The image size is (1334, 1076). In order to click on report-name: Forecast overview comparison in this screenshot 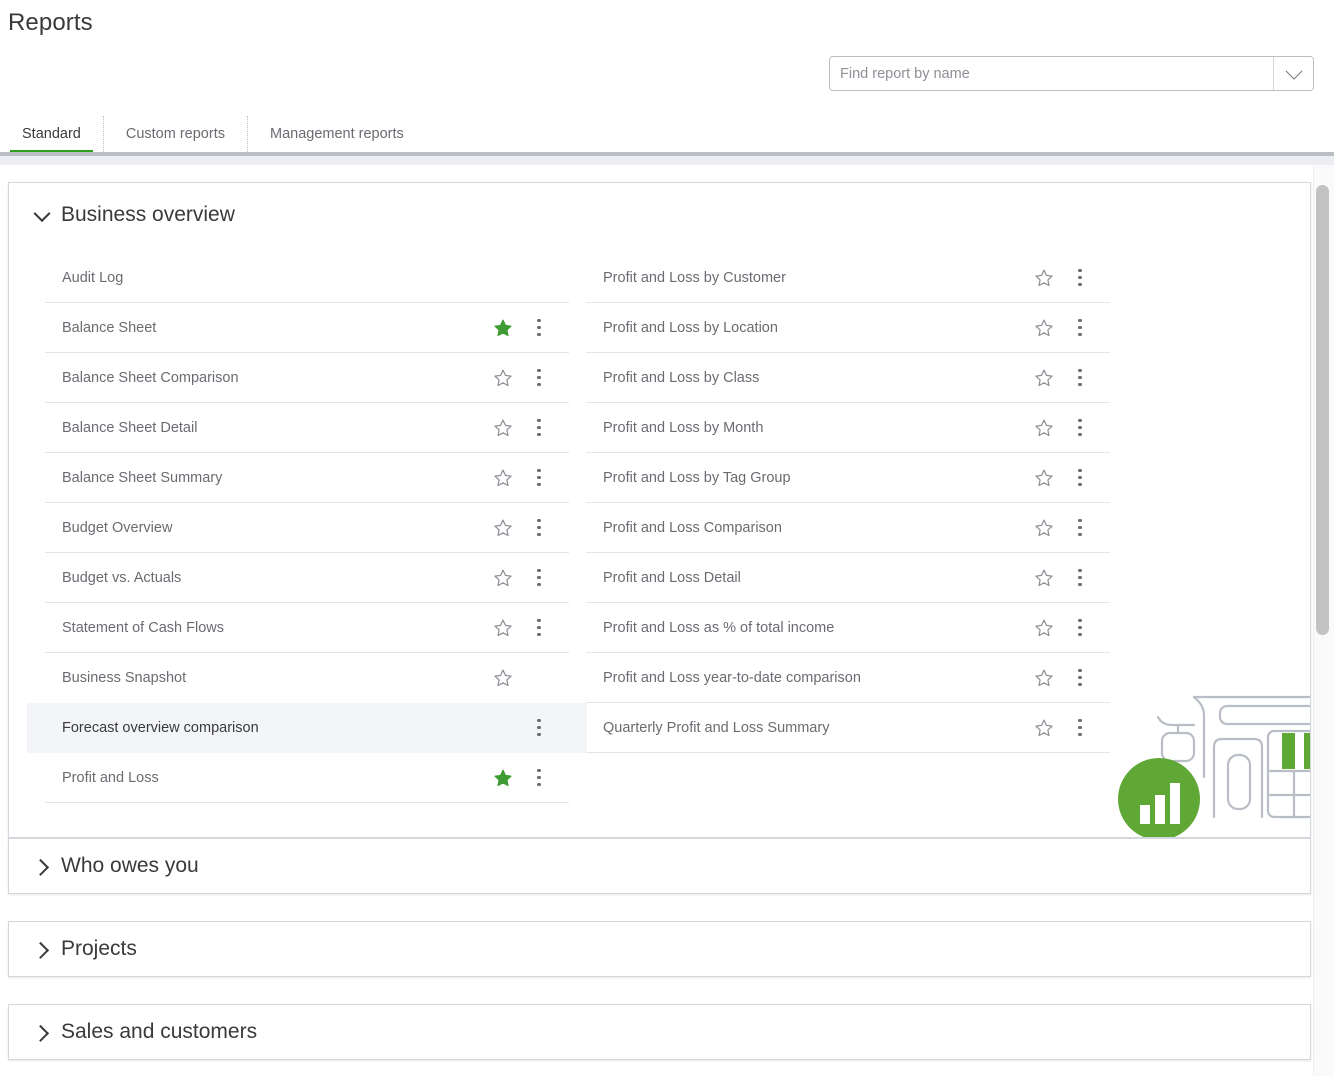, I will do `click(261, 728)`.